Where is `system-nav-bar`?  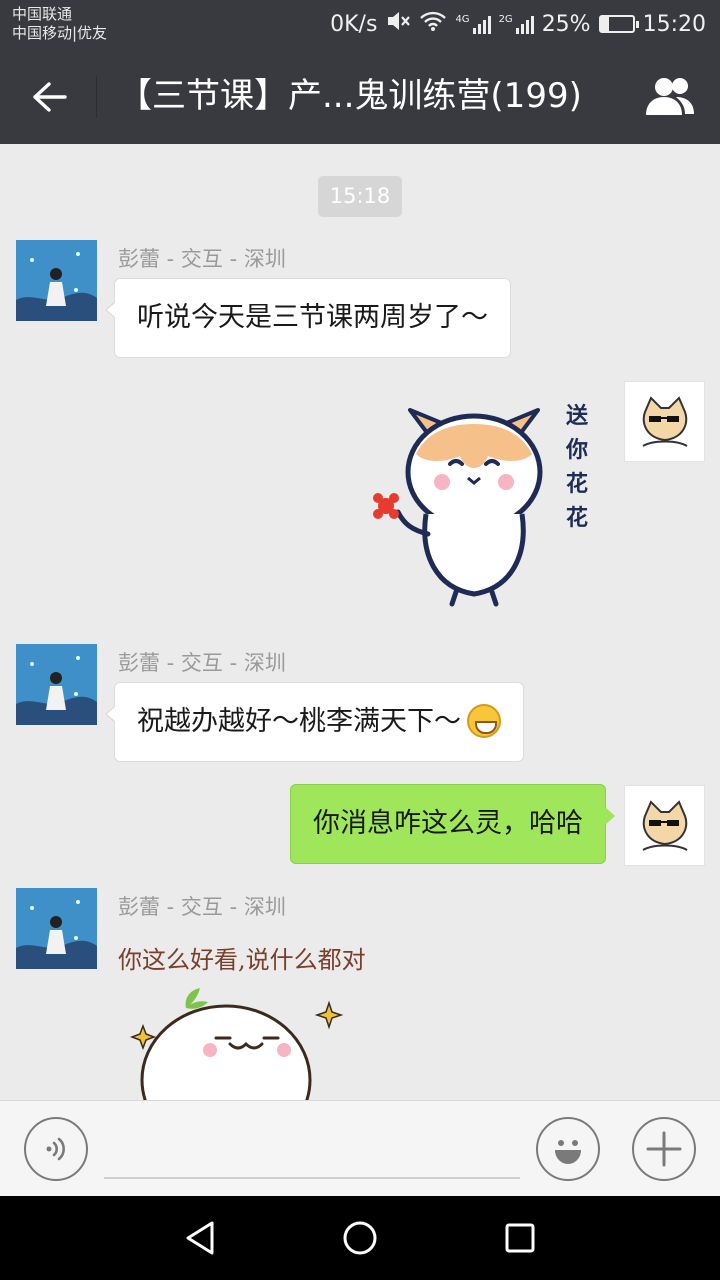 system-nav-bar is located at coordinates (360, 1238).